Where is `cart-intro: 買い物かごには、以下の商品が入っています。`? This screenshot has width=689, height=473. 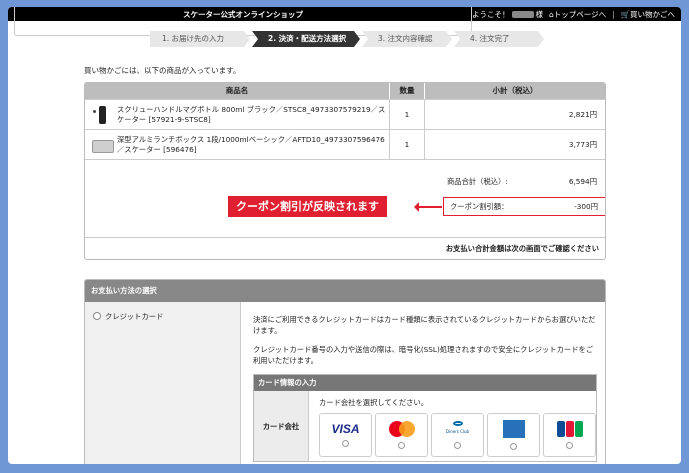 cart-intro: 買い物かごには、以下の商品が入っています。 is located at coordinates (162, 70).